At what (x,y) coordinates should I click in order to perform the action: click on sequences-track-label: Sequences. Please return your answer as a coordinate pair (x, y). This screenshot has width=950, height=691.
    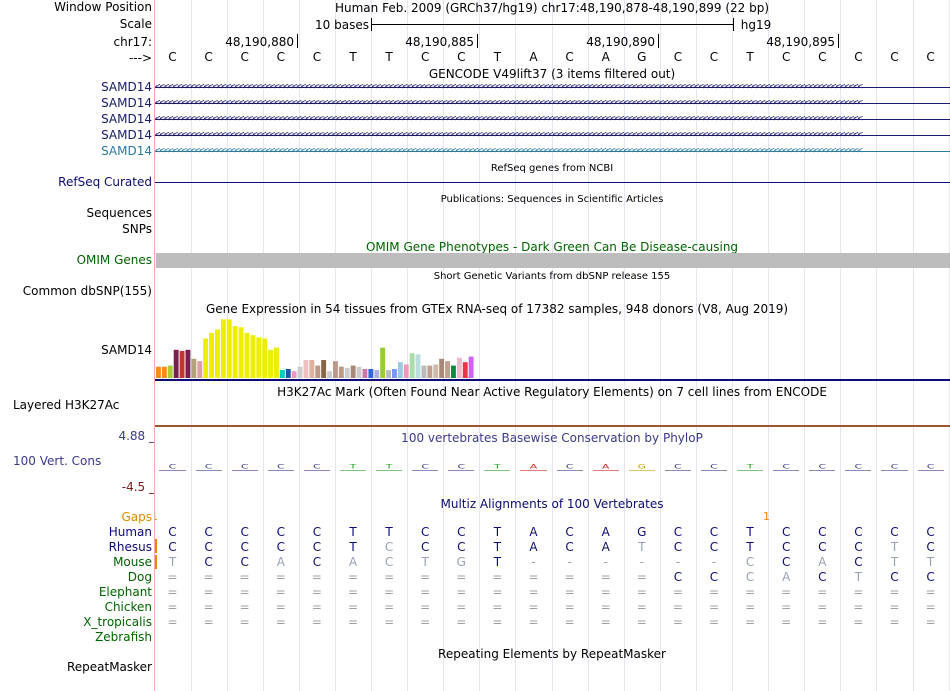
    Looking at the image, I should click on (119, 213).